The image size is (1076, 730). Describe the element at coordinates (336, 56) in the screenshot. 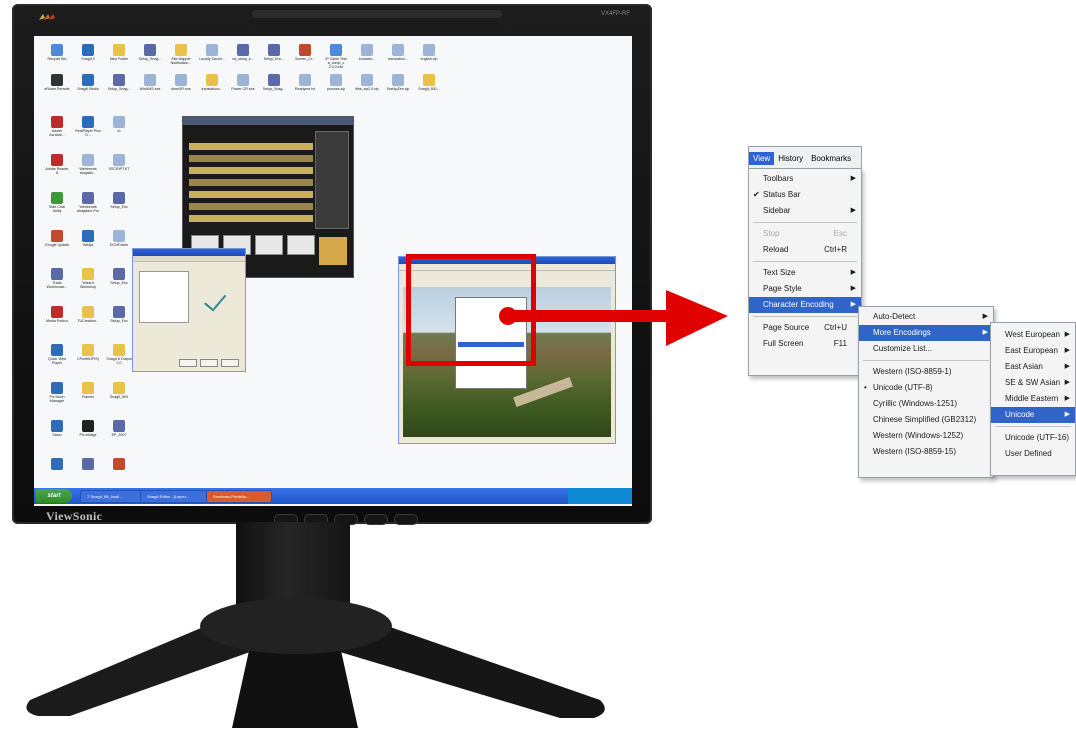

I see `desktop-icon: IP Cable Test a_comp_c 2.0.0.exe` at that location.